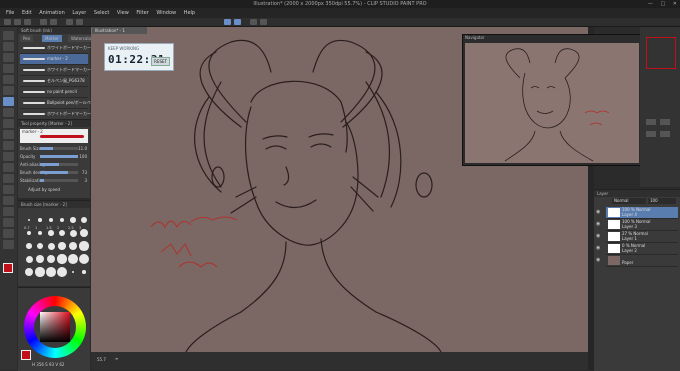  I want to click on document-tab: Illustration* - 1, so click(119, 30).